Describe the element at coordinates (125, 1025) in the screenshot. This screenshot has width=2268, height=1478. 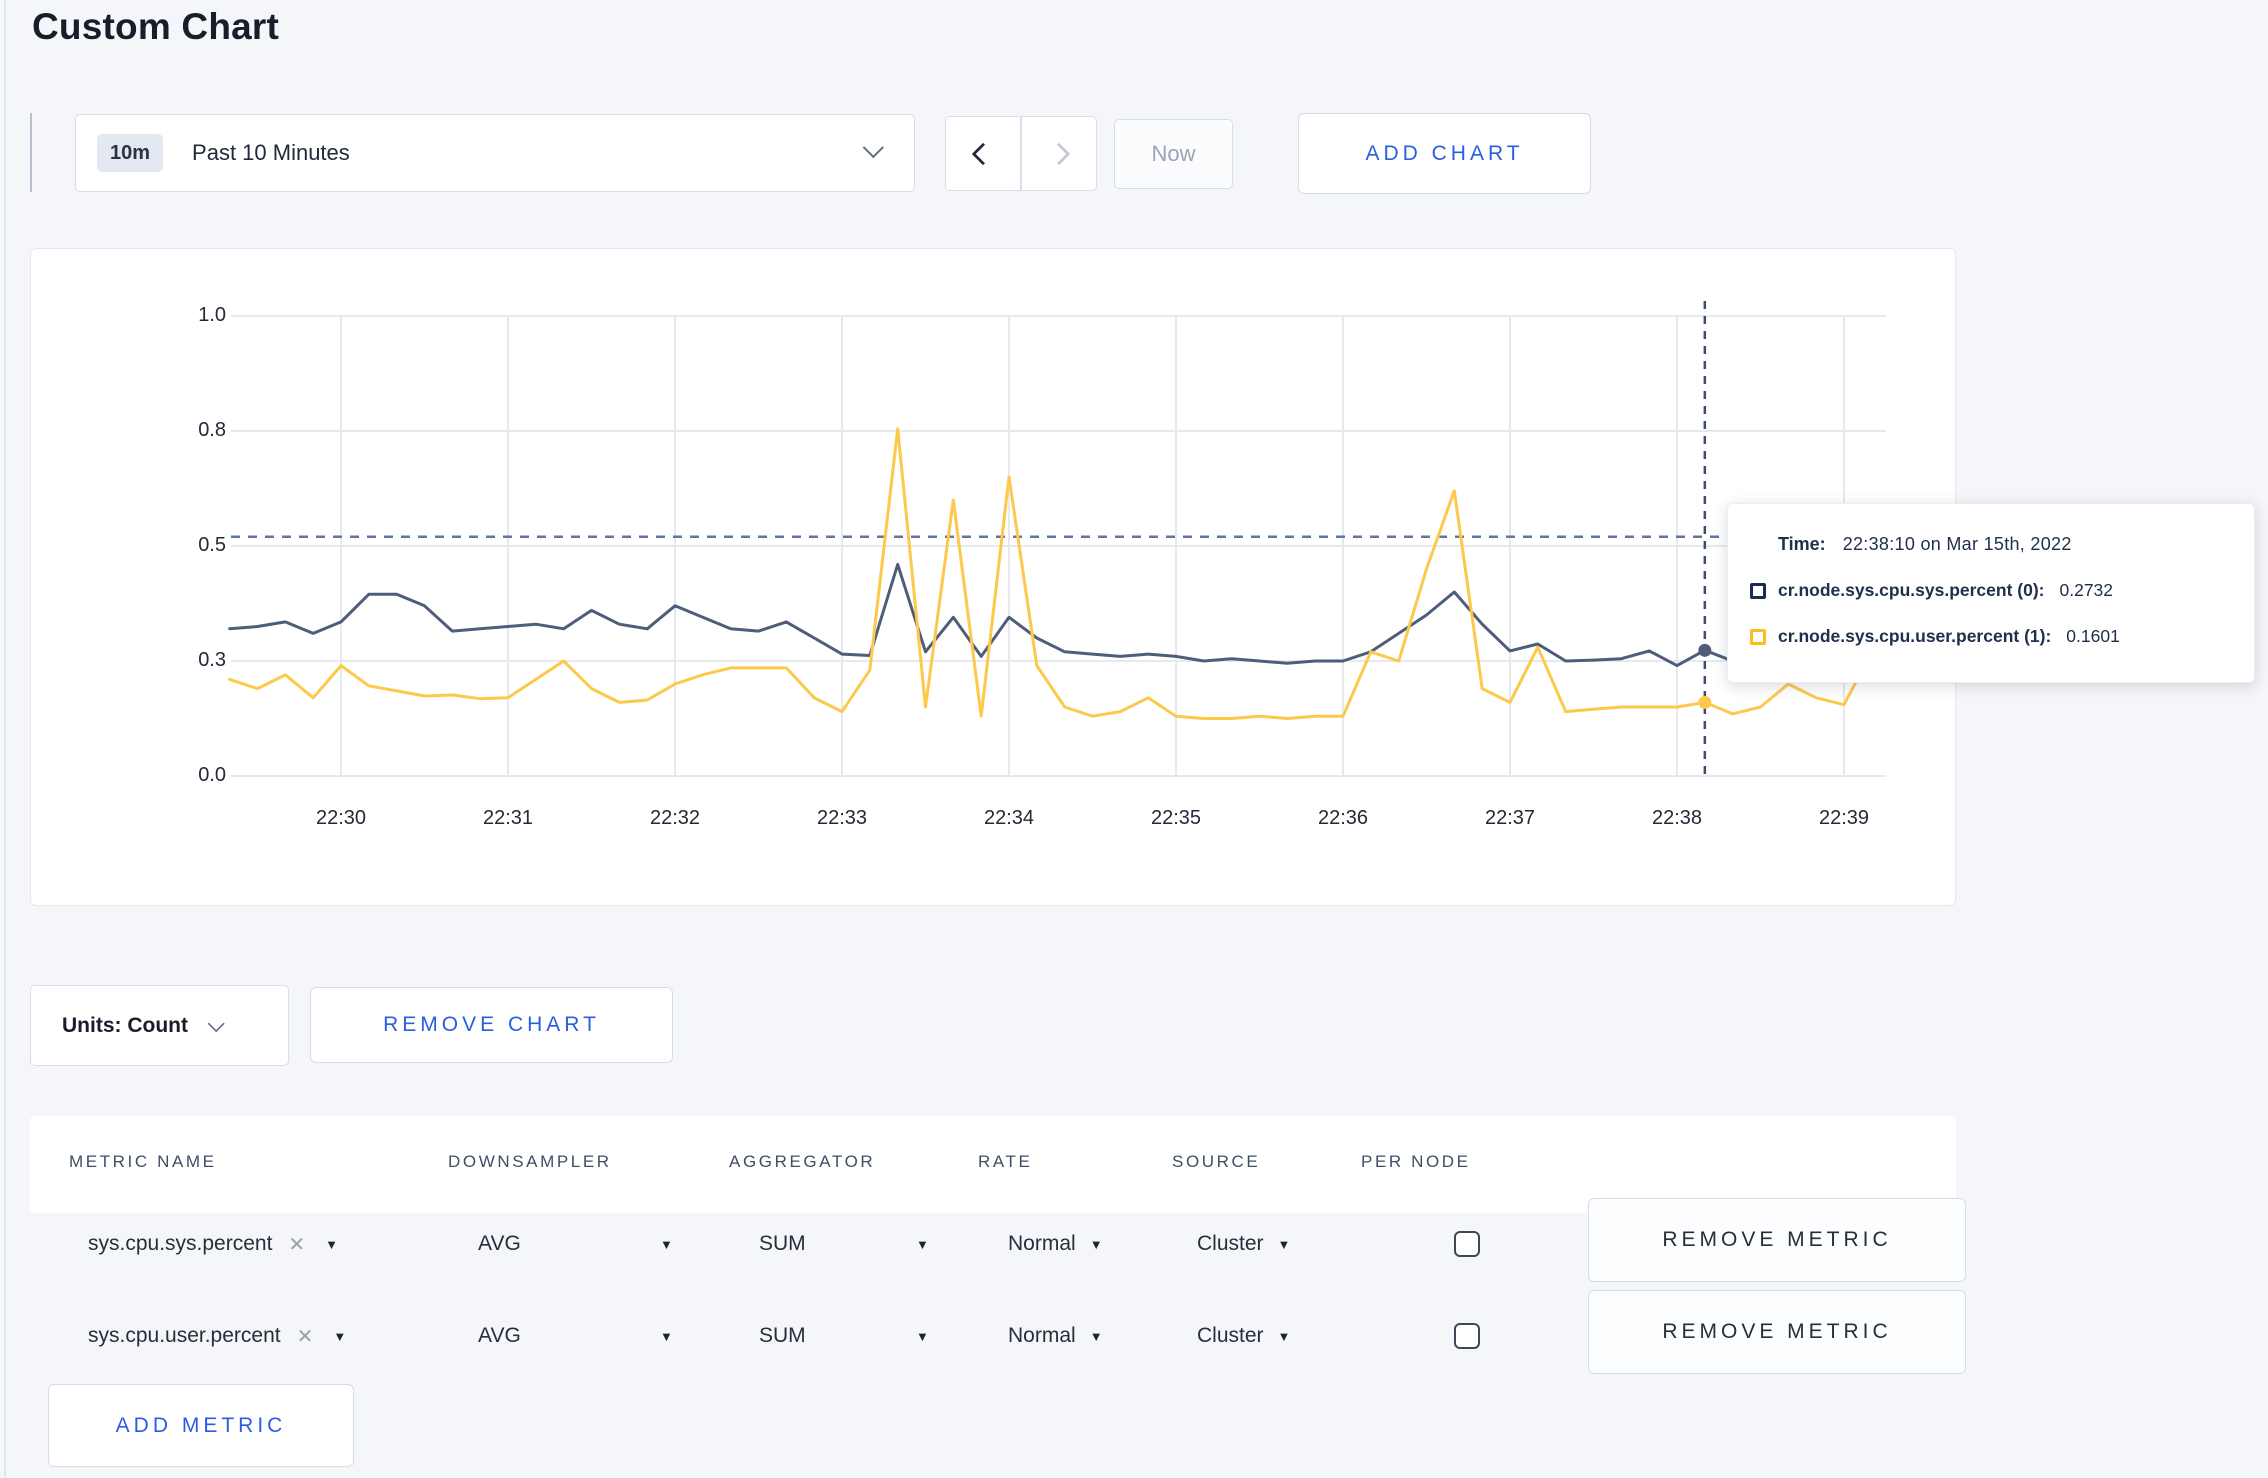
I see `units-label: Units: Count` at that location.